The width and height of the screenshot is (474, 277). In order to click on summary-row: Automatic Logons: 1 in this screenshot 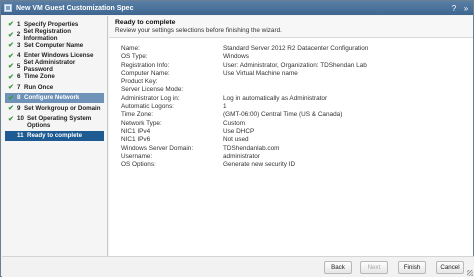, I will do `click(297, 107)`.